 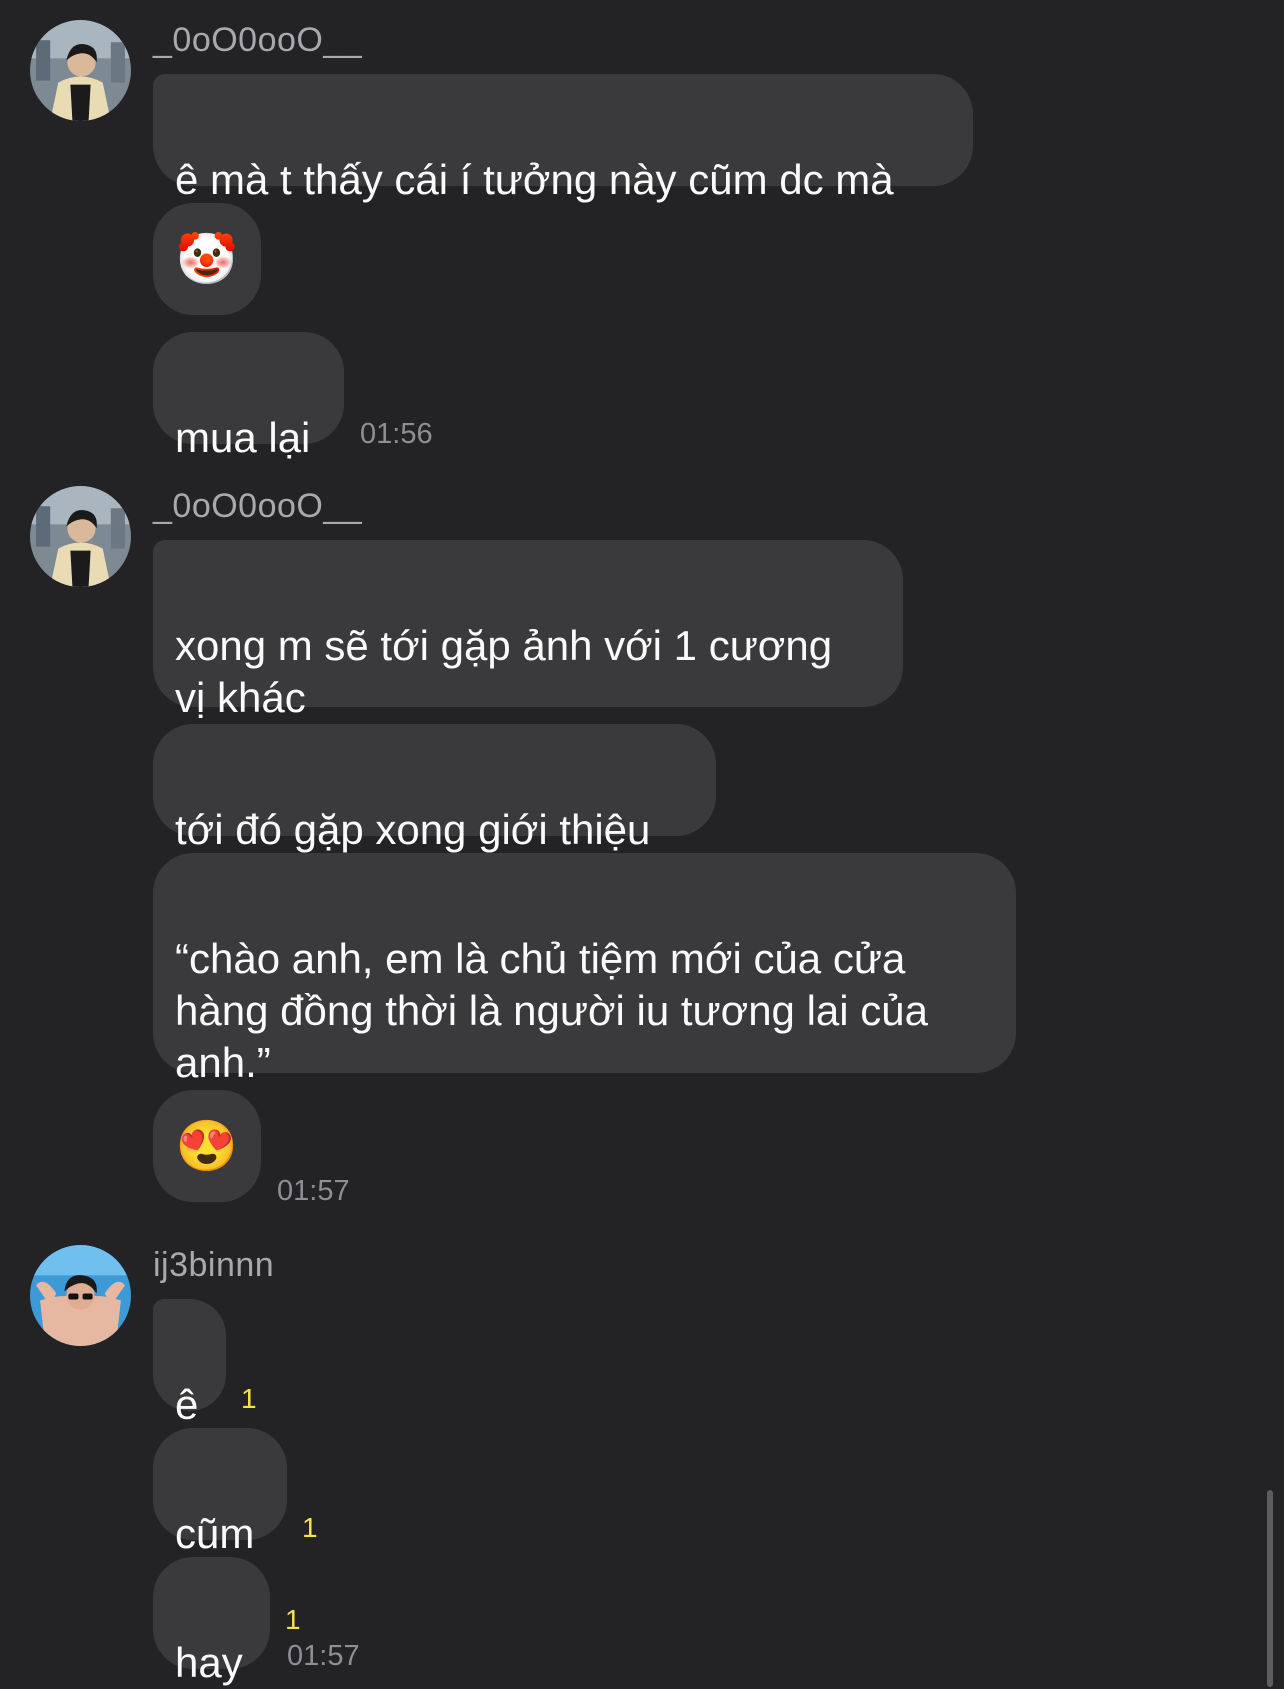 I want to click on message-bubble: 😍, so click(x=207, y=1146).